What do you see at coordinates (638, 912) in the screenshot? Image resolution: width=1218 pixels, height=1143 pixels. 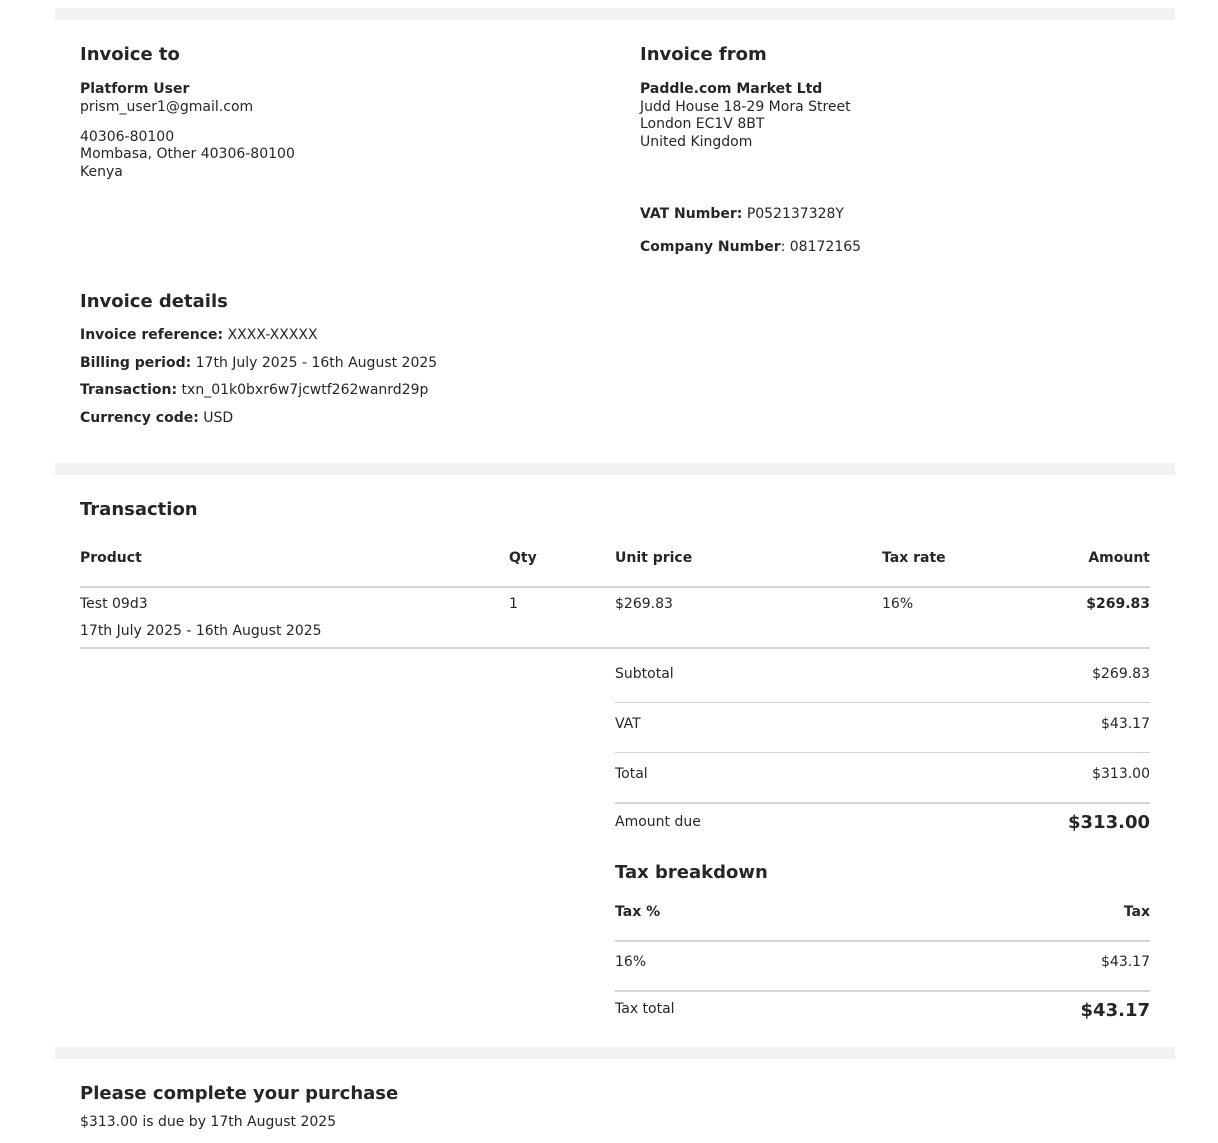 I see `tax-percent-header: Tax %` at bounding box center [638, 912].